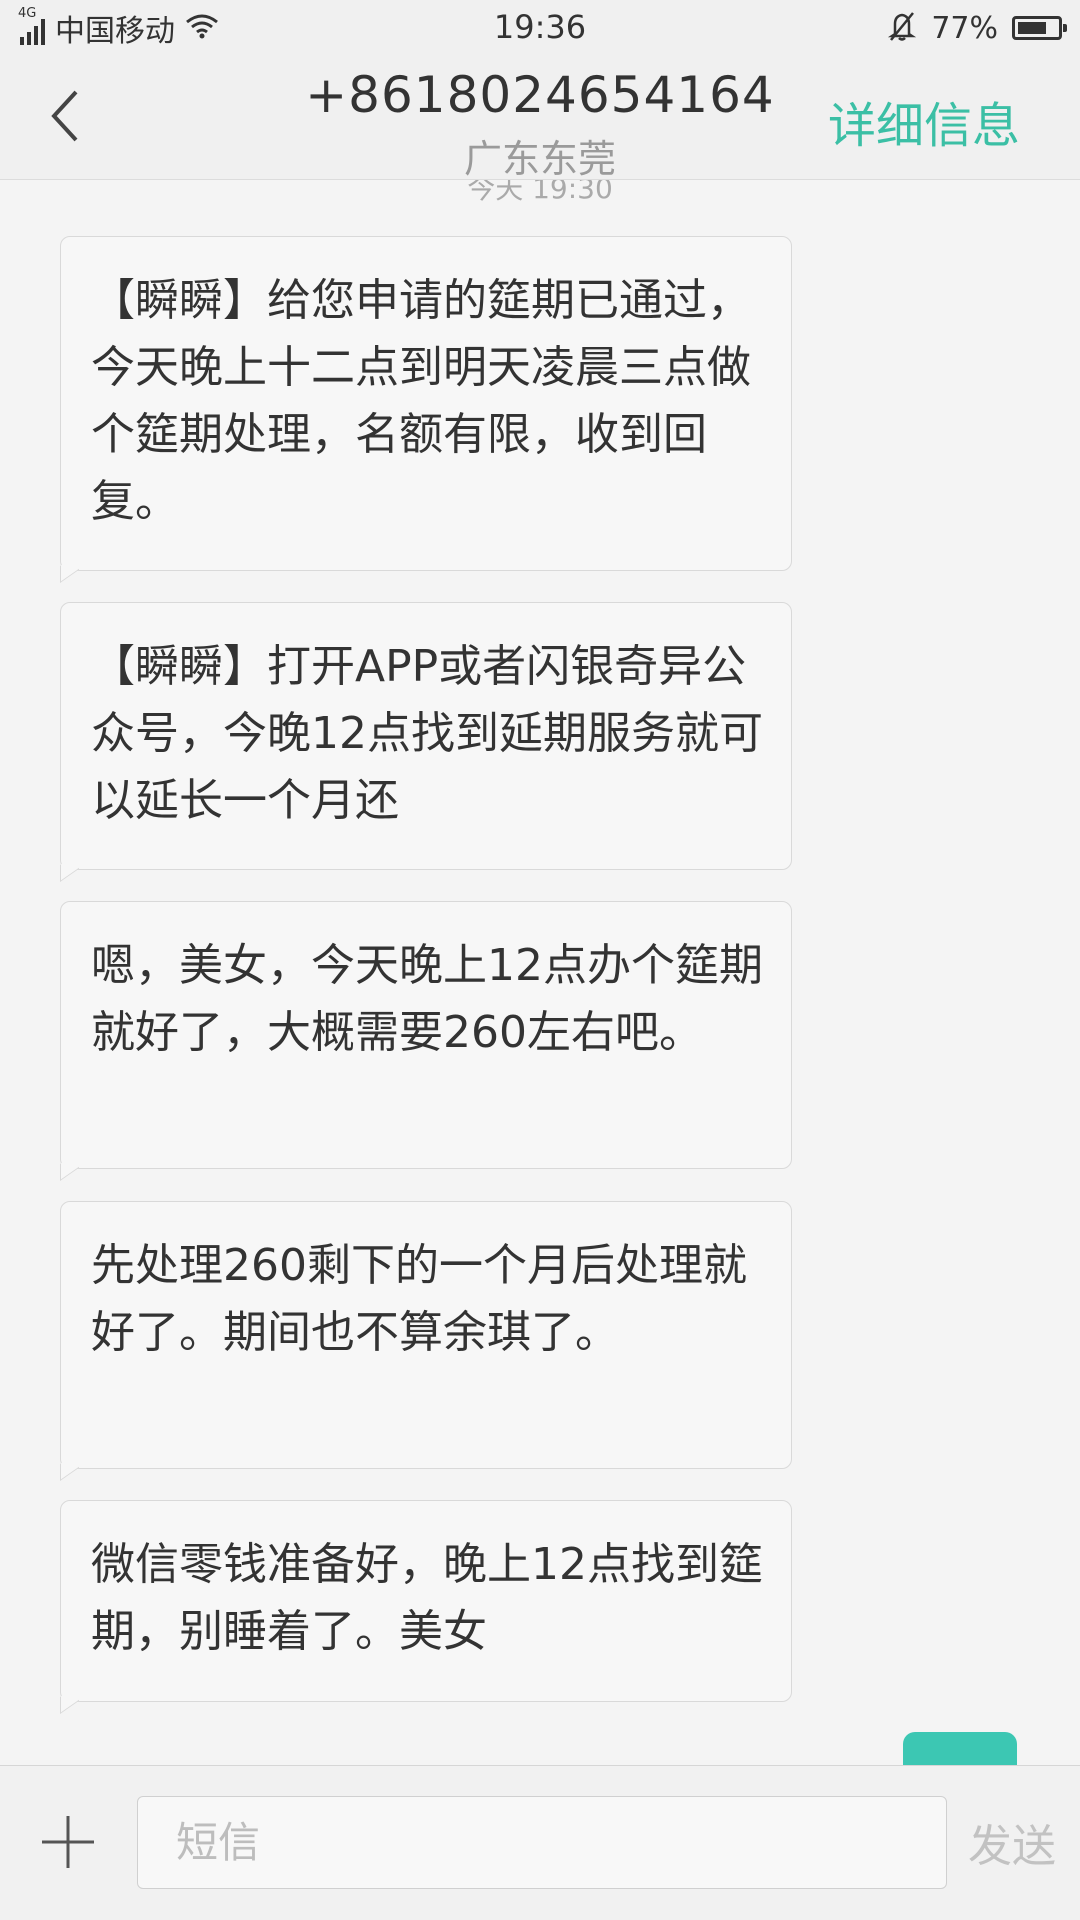 The height and width of the screenshot is (1920, 1080). I want to click on status-bar: 4G 中国移动 19:36 77%, so click(540, 28).